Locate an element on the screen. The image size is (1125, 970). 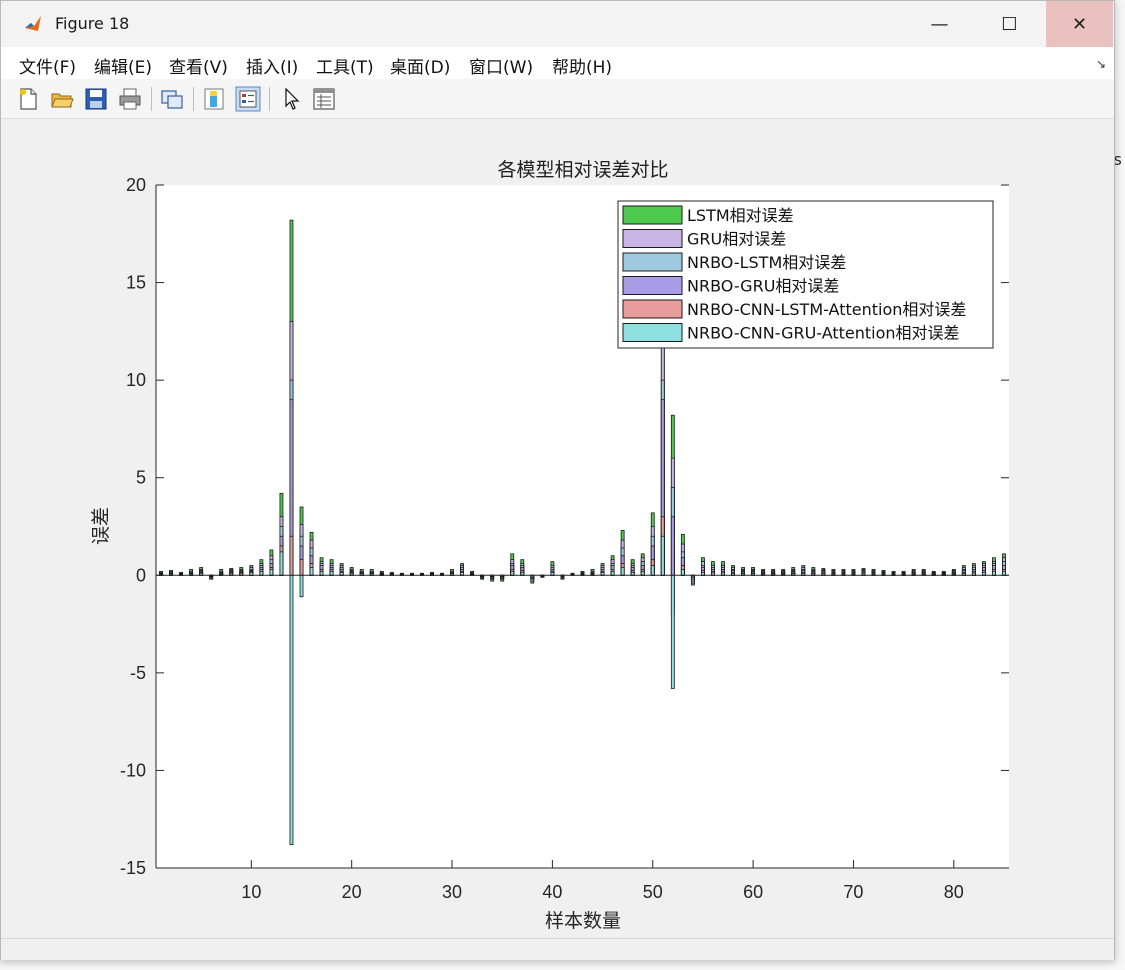
legend-label-nrbo_gru: NRBO-GRU相对误差 is located at coordinates (763, 286).